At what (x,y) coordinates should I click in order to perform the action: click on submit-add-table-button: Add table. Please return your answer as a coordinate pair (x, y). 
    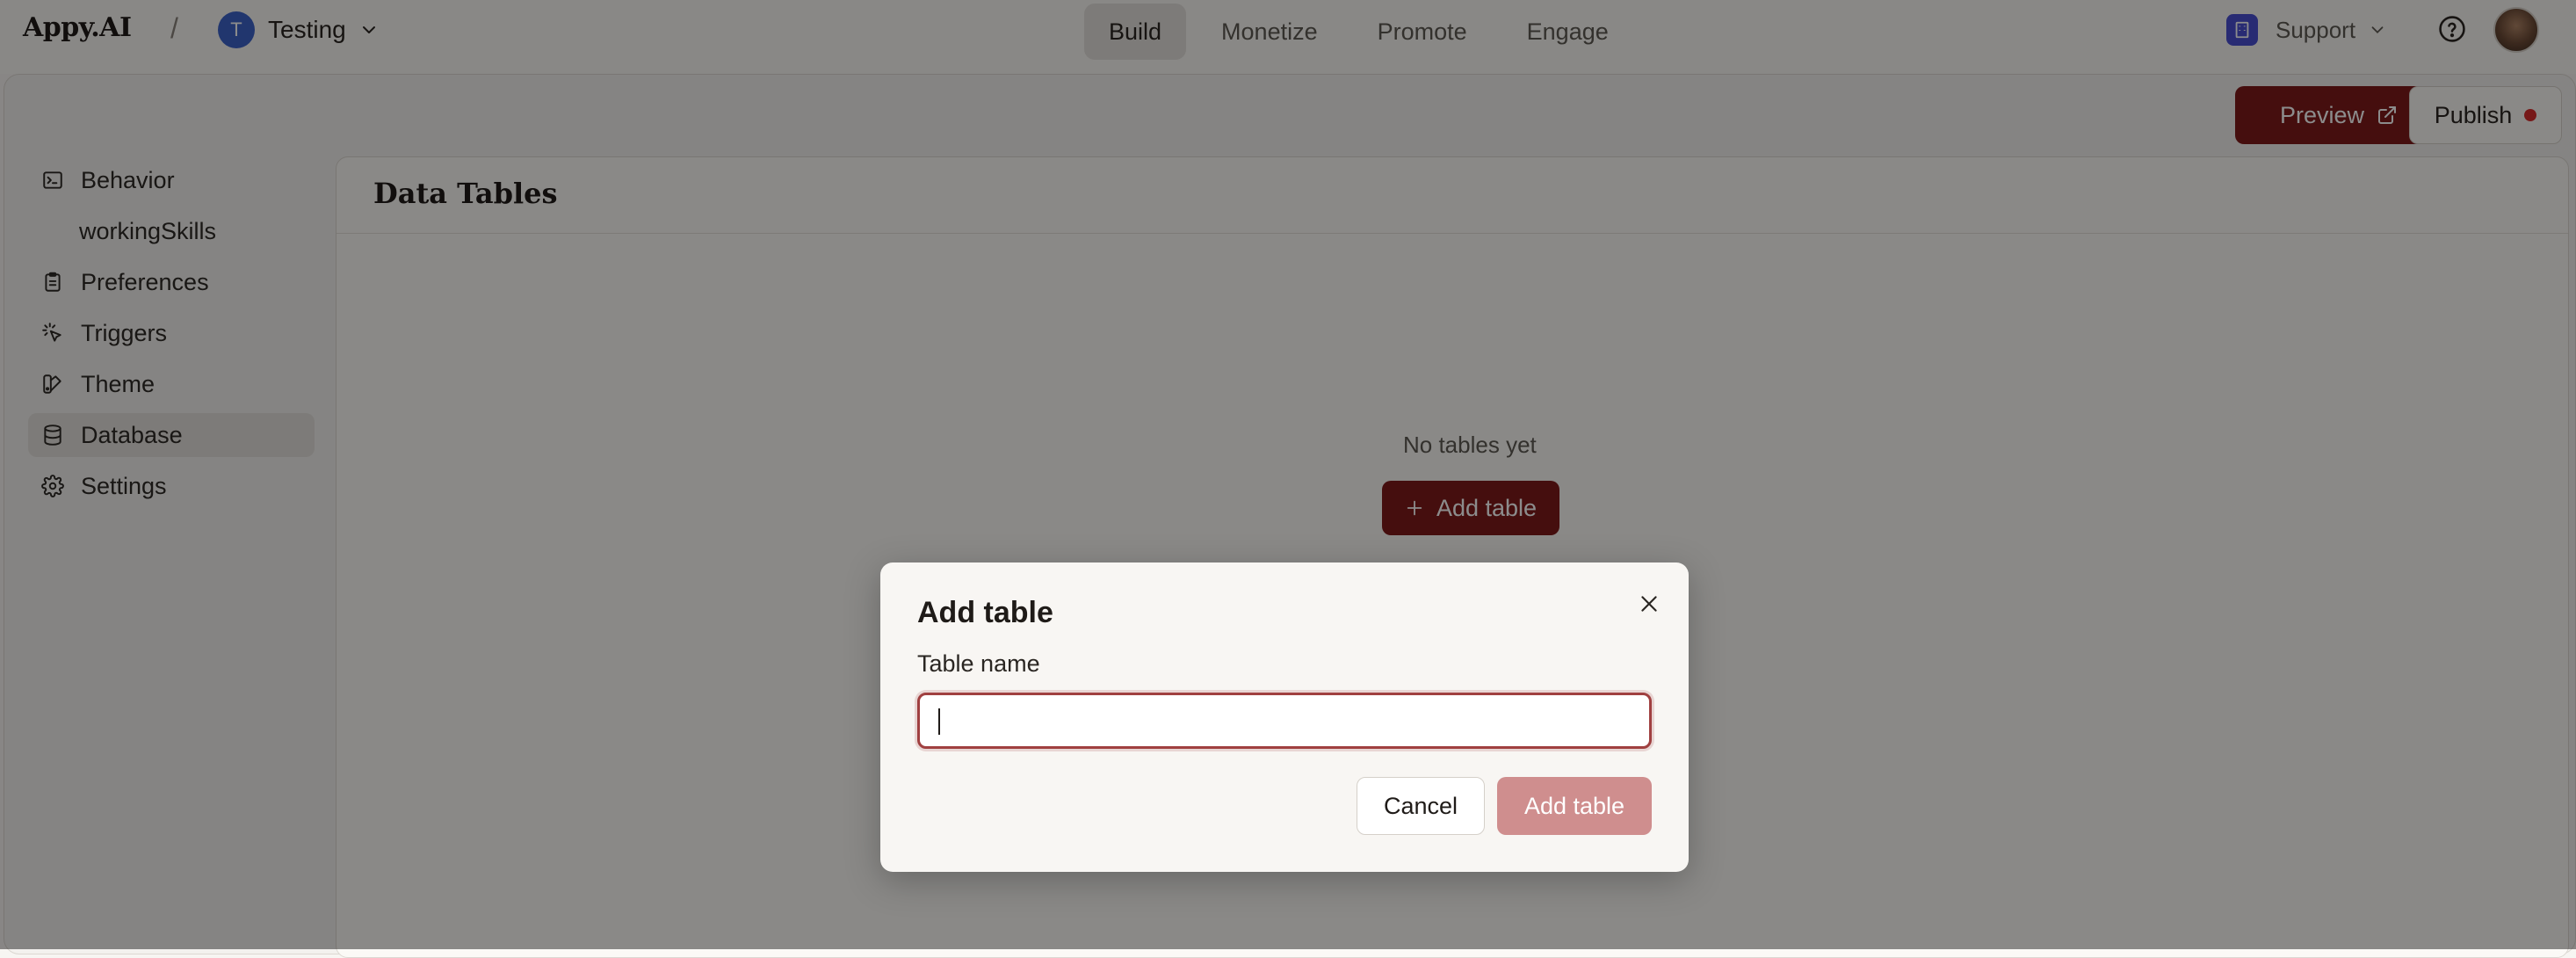
    Looking at the image, I should click on (1574, 806).